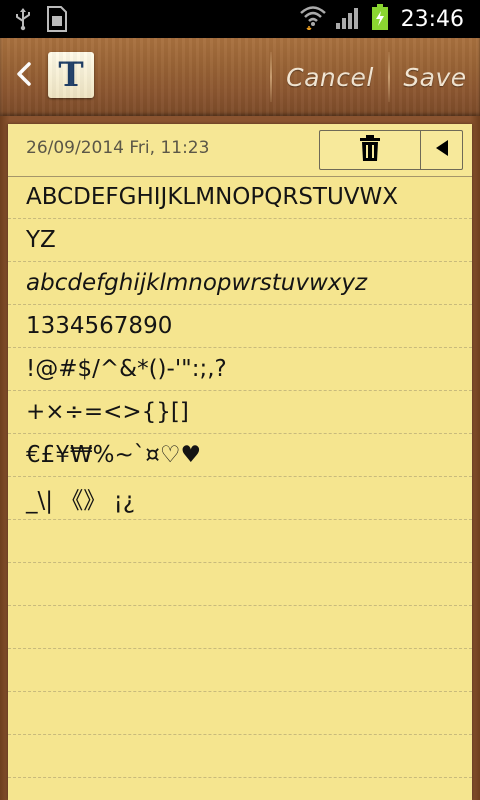  I want to click on font-style-button: T, so click(71, 75).